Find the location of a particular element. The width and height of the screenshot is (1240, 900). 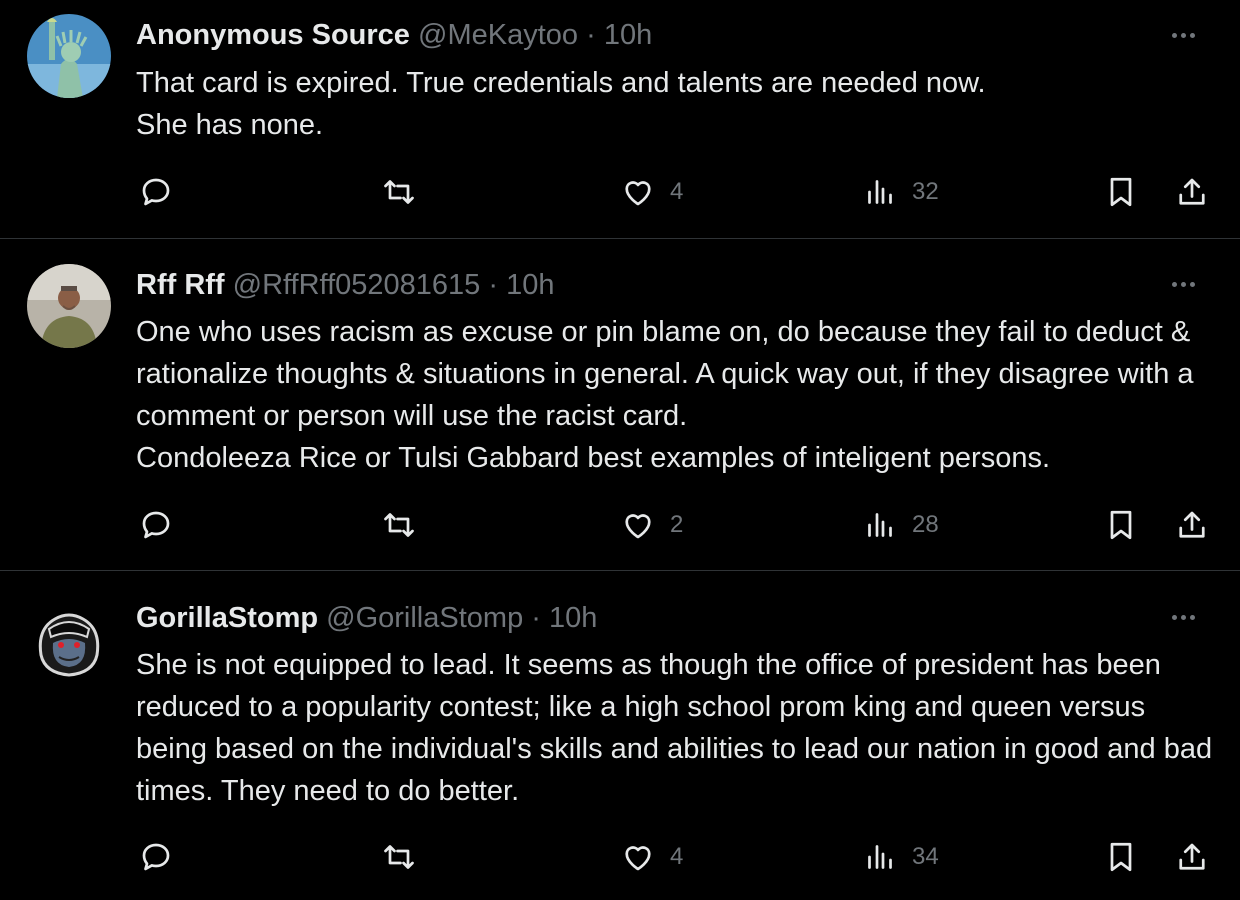

statue-of-liberty-avatar is located at coordinates (69, 56).